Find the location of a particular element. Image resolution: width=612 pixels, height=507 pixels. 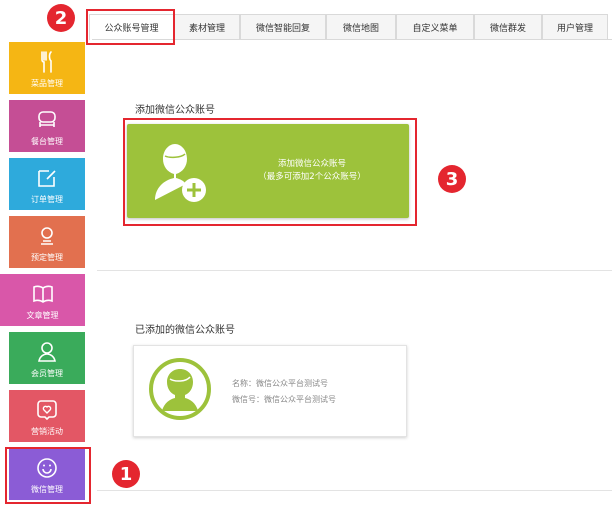

sidebar-item-marketing: 营销活动 is located at coordinates (47, 416).